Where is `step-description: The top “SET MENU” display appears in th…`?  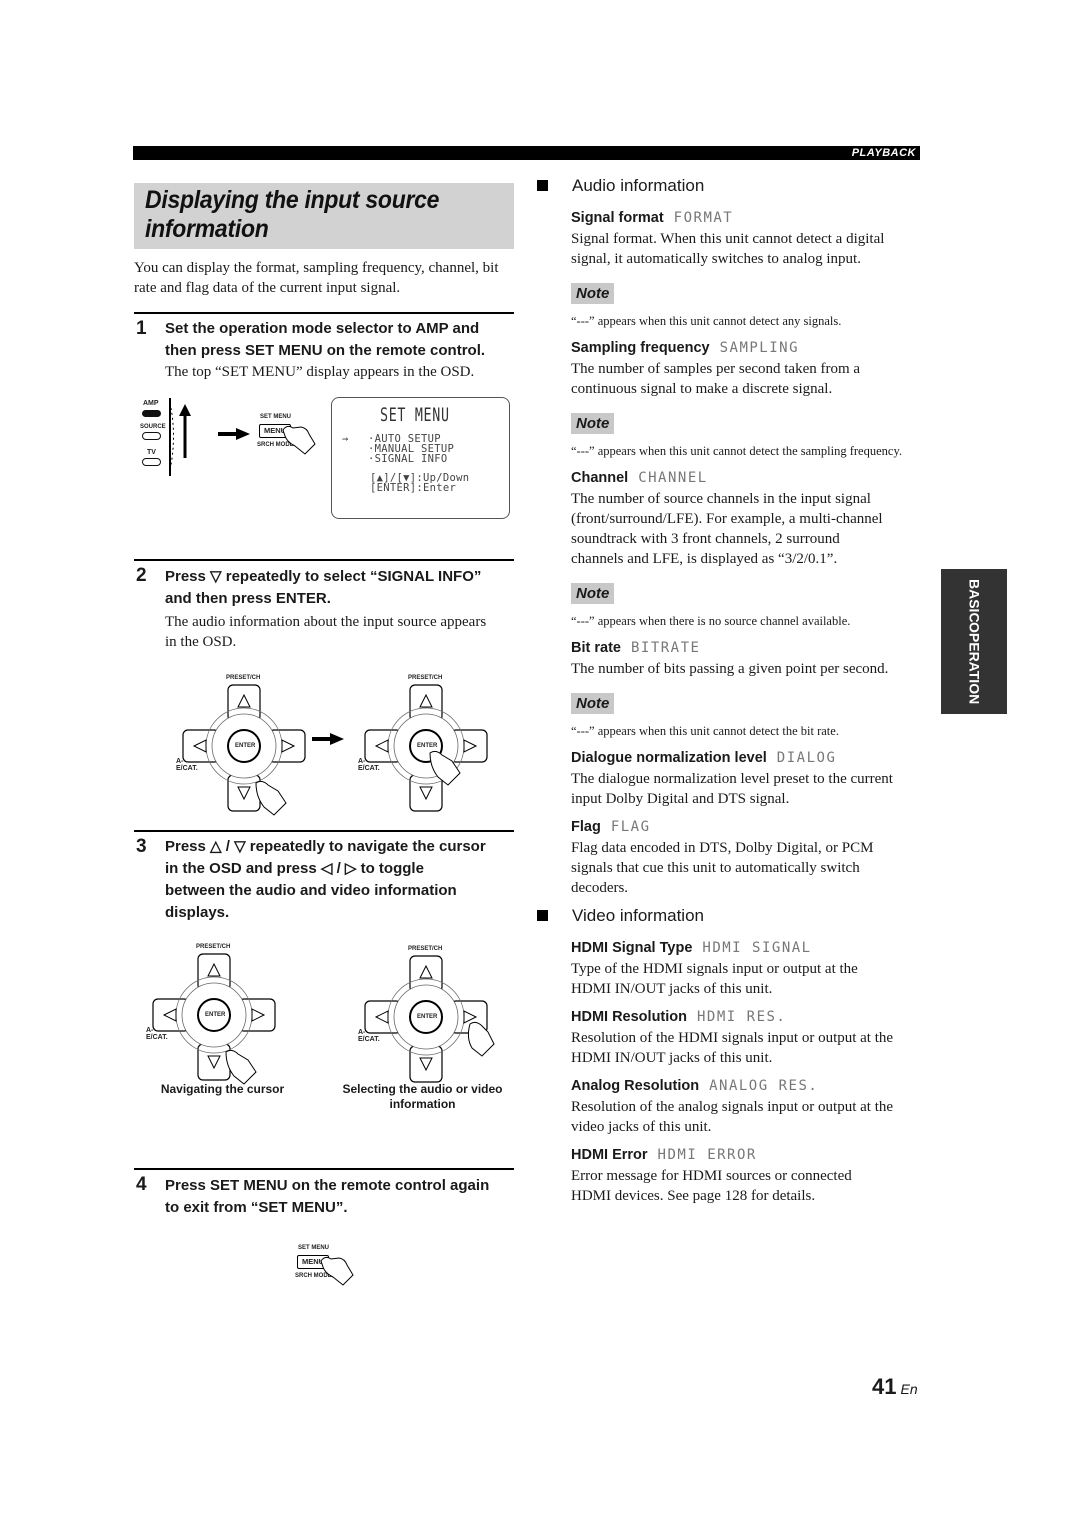 step-description: The top “SET MENU” display appears in th… is located at coordinates (320, 372).